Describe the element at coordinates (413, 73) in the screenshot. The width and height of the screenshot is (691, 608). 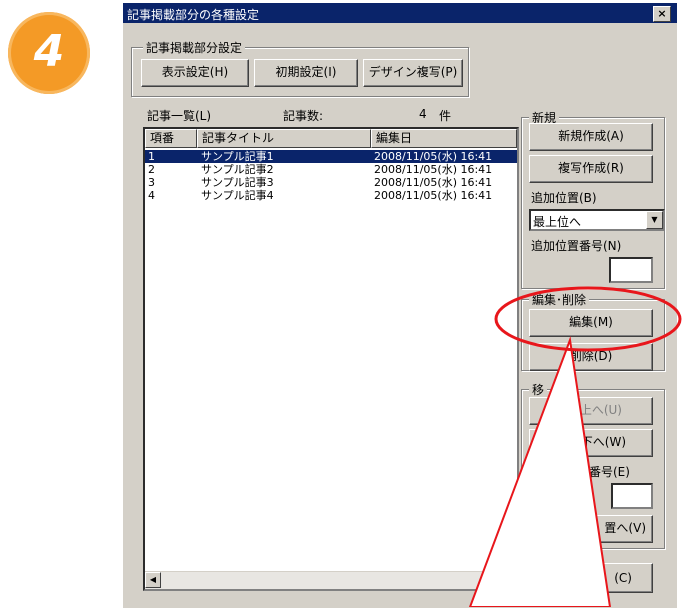
I see `copy-design-button: デザイン複写(P)` at that location.